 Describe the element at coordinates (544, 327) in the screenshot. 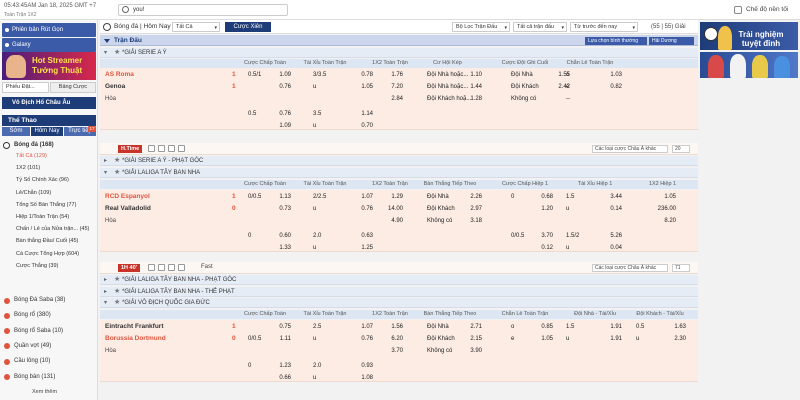

I see `odds-cell: 0.85` at that location.